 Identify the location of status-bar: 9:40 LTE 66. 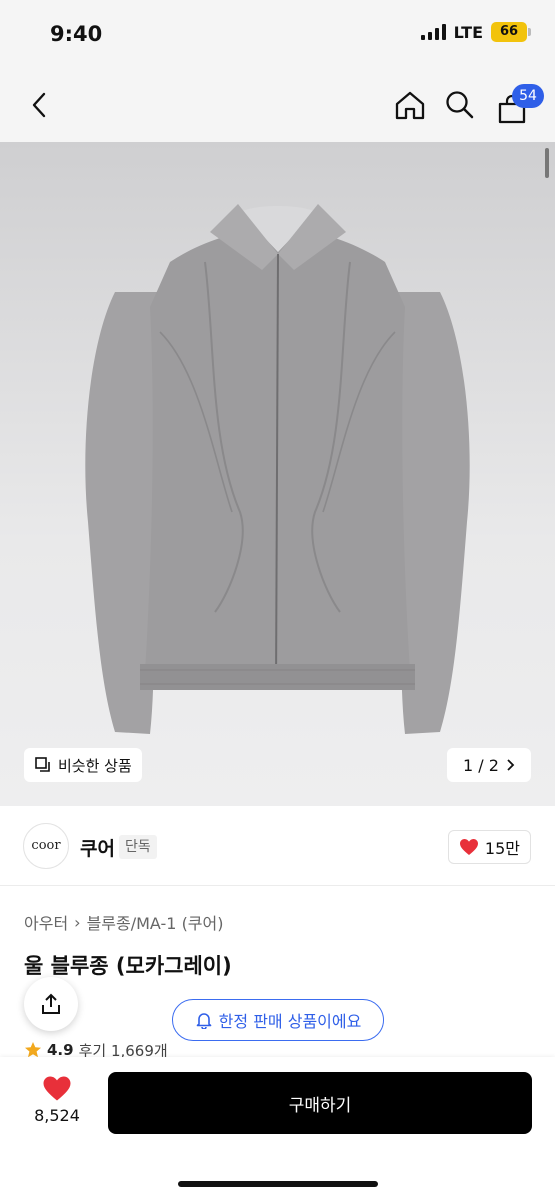
(277, 35).